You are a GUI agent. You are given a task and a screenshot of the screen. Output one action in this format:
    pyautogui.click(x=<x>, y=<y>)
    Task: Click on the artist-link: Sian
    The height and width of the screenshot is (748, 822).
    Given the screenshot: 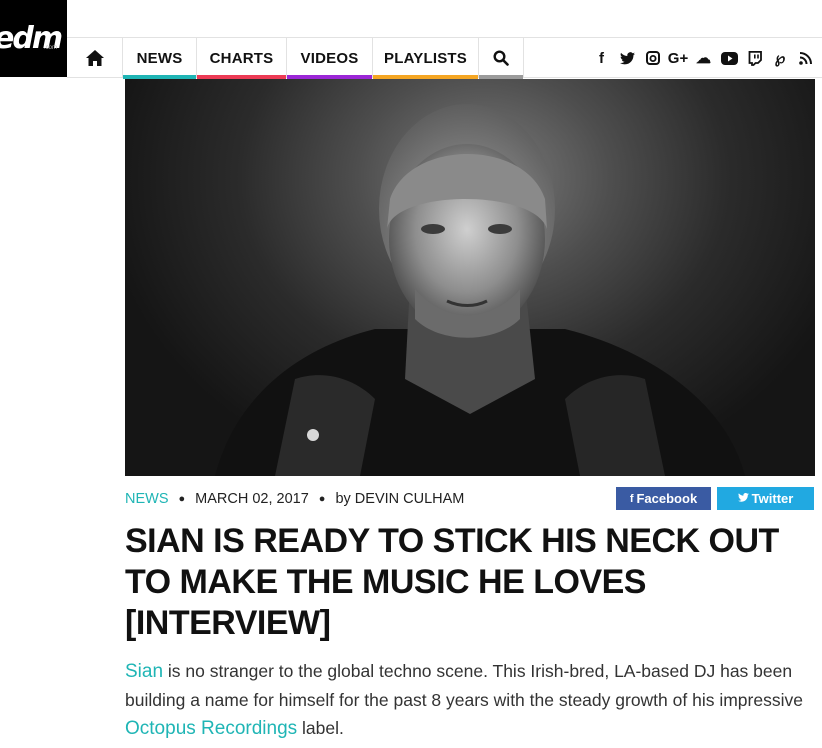 What is the action you would take?
    pyautogui.click(x=144, y=671)
    